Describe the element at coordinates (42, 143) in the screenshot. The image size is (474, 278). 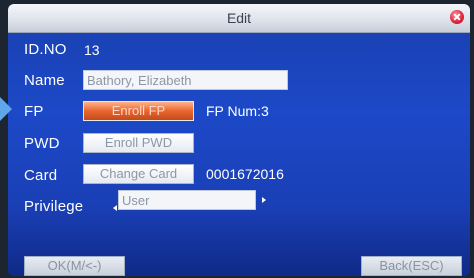
I see `pwd-label: PWD` at that location.